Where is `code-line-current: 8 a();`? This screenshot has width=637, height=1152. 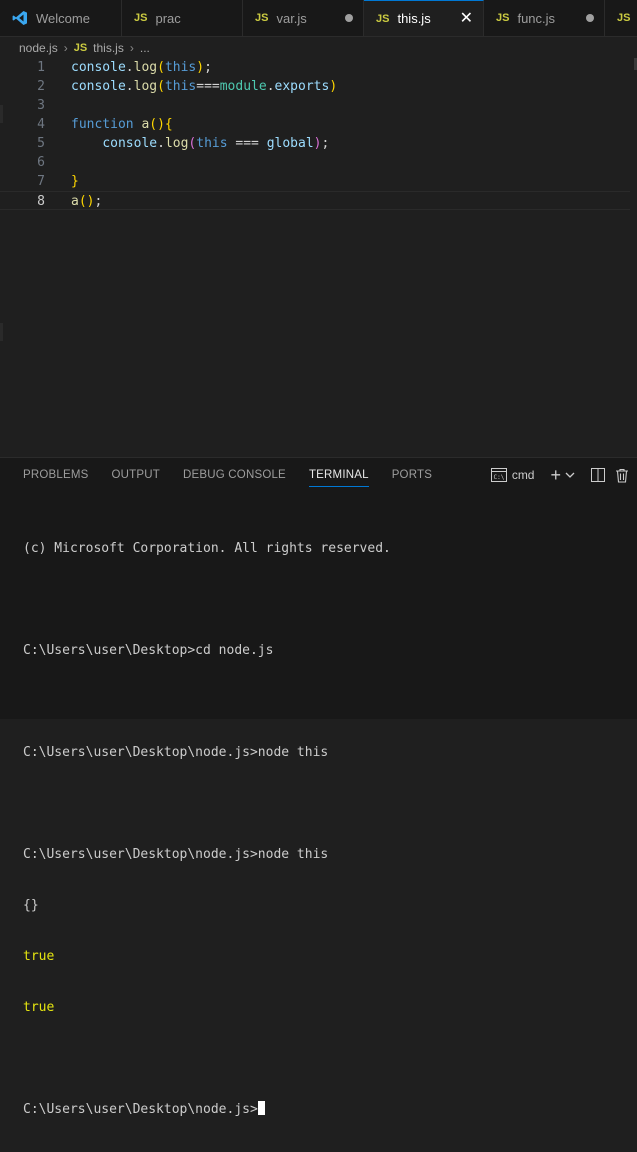 code-line-current: 8 a(); is located at coordinates (315, 200).